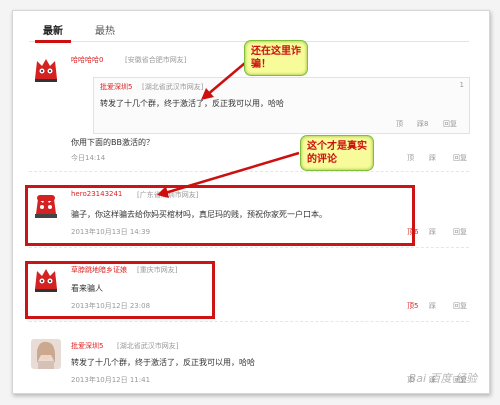 This screenshot has width=500, height=405. What do you see at coordinates (163, 192) in the screenshot?
I see `arrow-head-icon` at bounding box center [163, 192].